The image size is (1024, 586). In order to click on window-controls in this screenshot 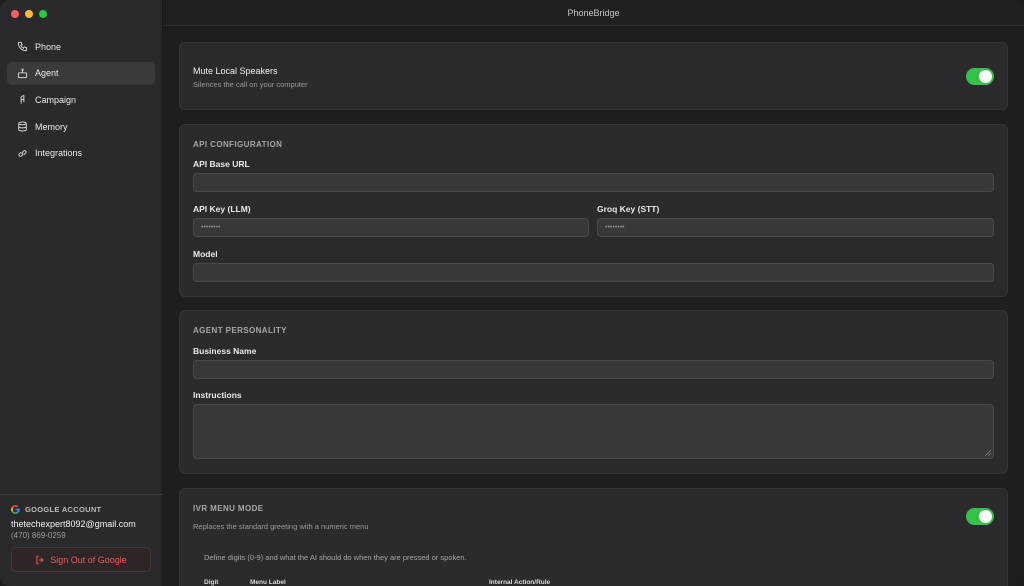, I will do `click(29, 14)`.